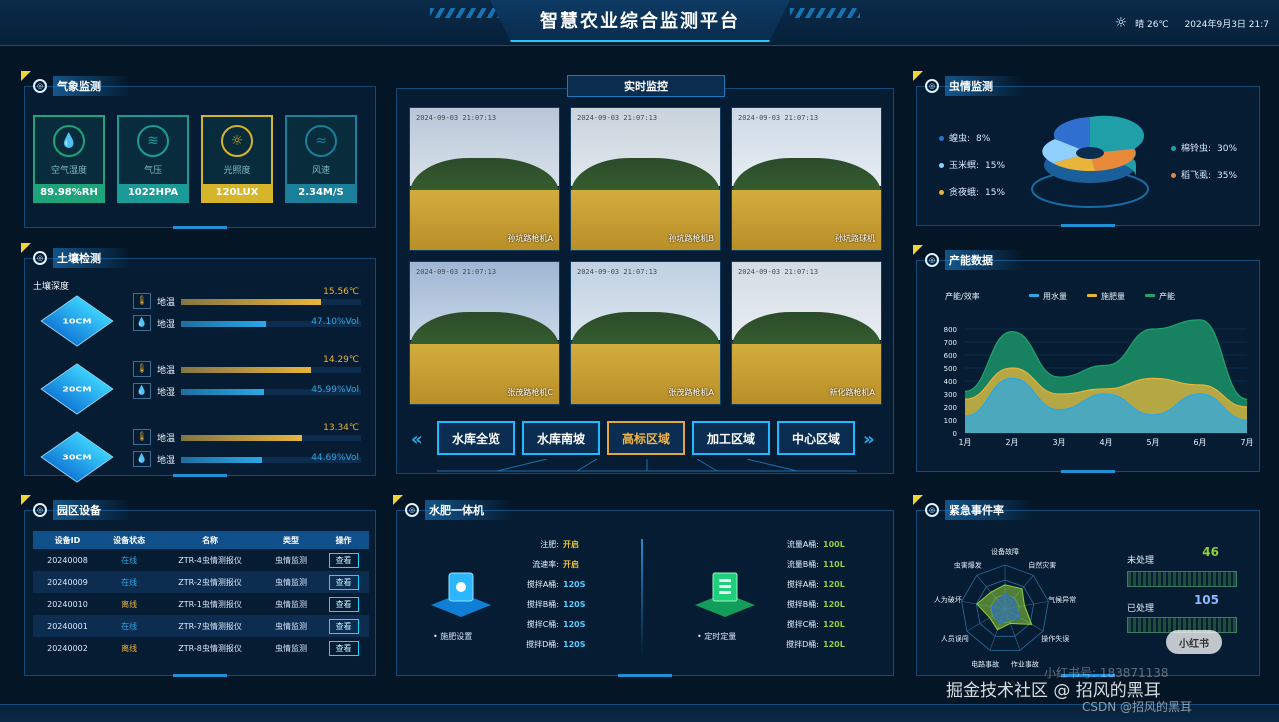 The image size is (1279, 722). What do you see at coordinates (335, 390) in the screenshot?
I see `soil-metric-value: 45.99%Vol` at bounding box center [335, 390].